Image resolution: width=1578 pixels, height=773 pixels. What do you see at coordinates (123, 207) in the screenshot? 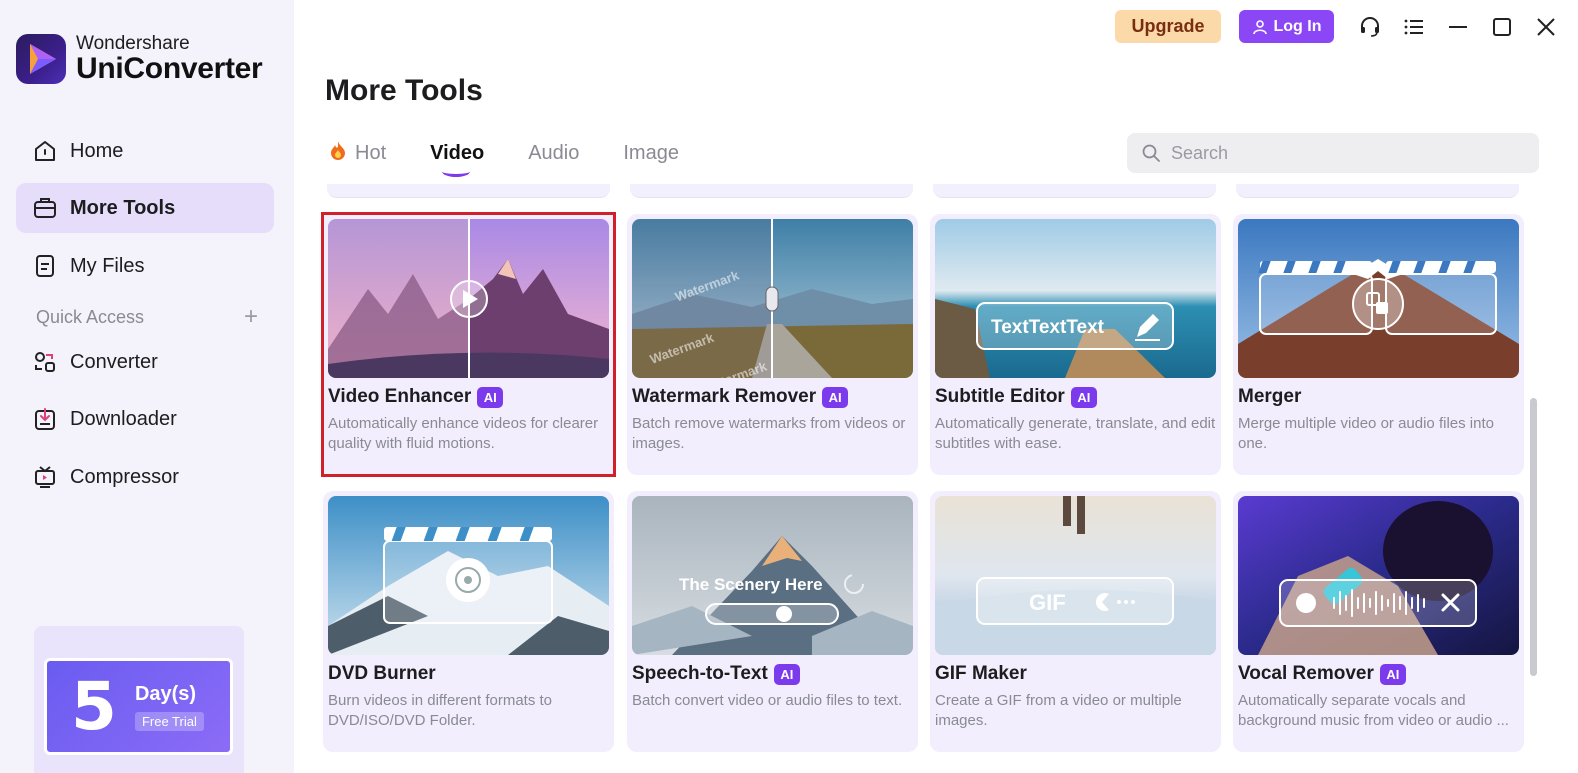
I see `sidebar-item-label: More Tools` at bounding box center [123, 207].